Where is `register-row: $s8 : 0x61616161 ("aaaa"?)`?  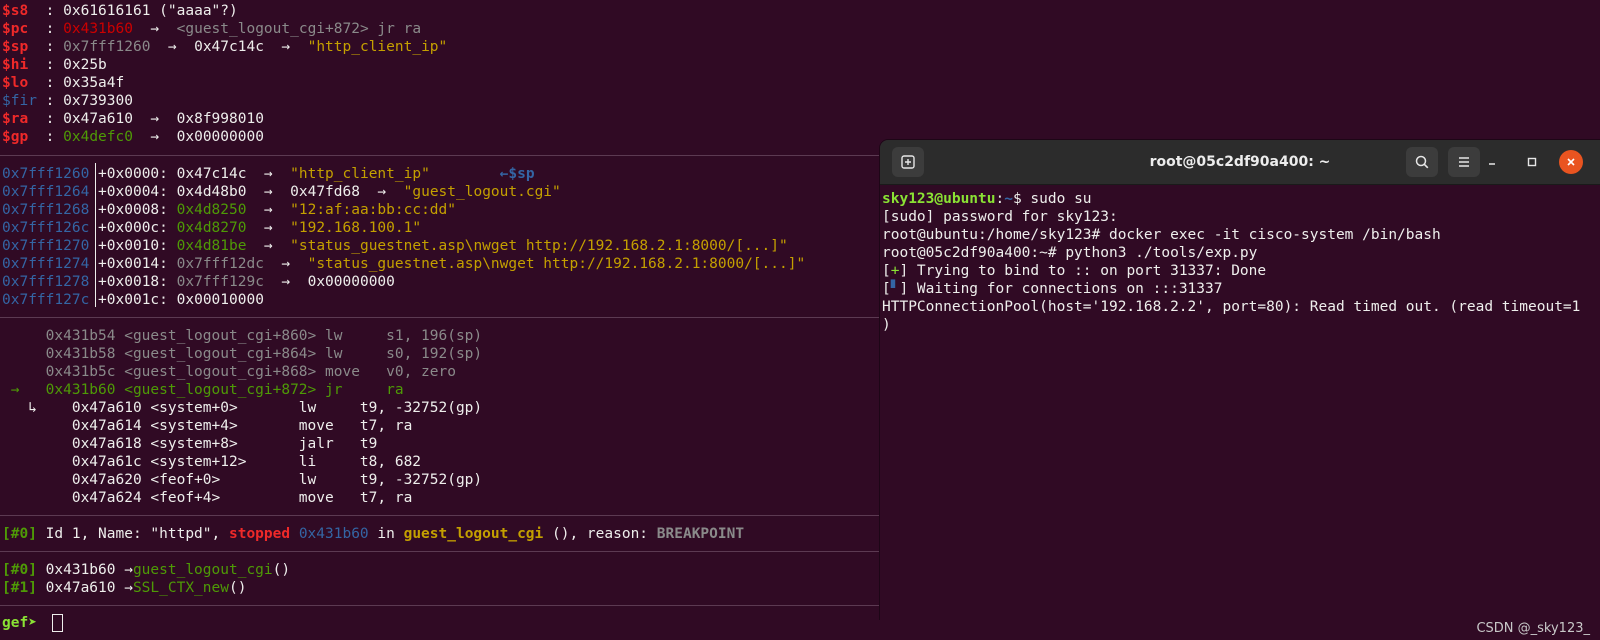 register-row: $s8 : 0x61616161 ("aaaa"?) is located at coordinates (120, 11).